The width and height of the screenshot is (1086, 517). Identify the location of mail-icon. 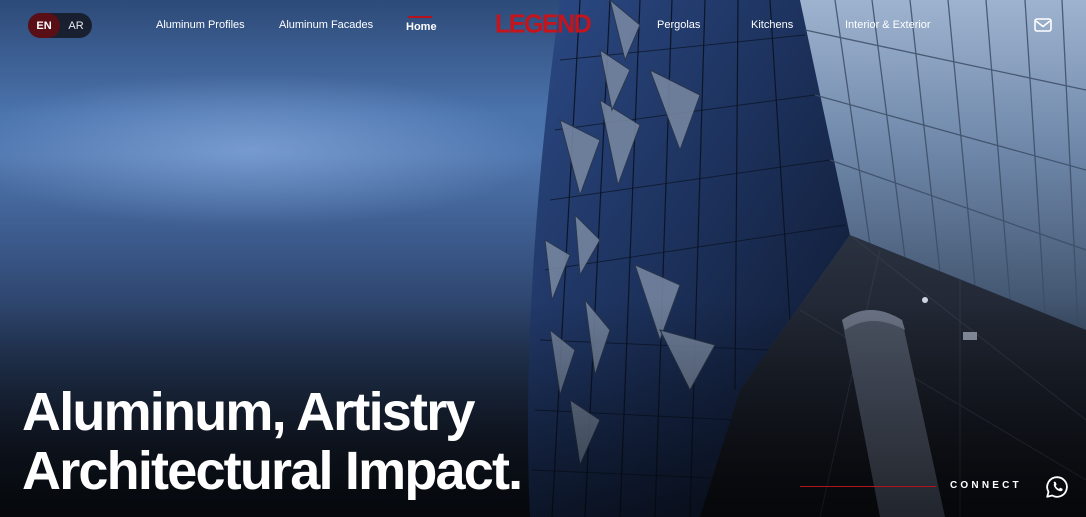
(1043, 25).